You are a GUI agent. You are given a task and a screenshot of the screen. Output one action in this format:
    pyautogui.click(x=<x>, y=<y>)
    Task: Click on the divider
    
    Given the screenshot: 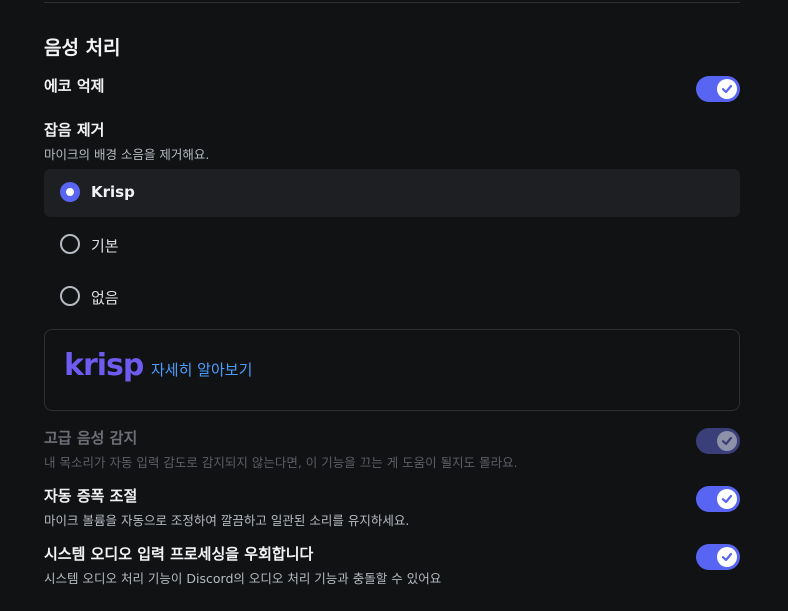 What is the action you would take?
    pyautogui.click(x=392, y=2)
    